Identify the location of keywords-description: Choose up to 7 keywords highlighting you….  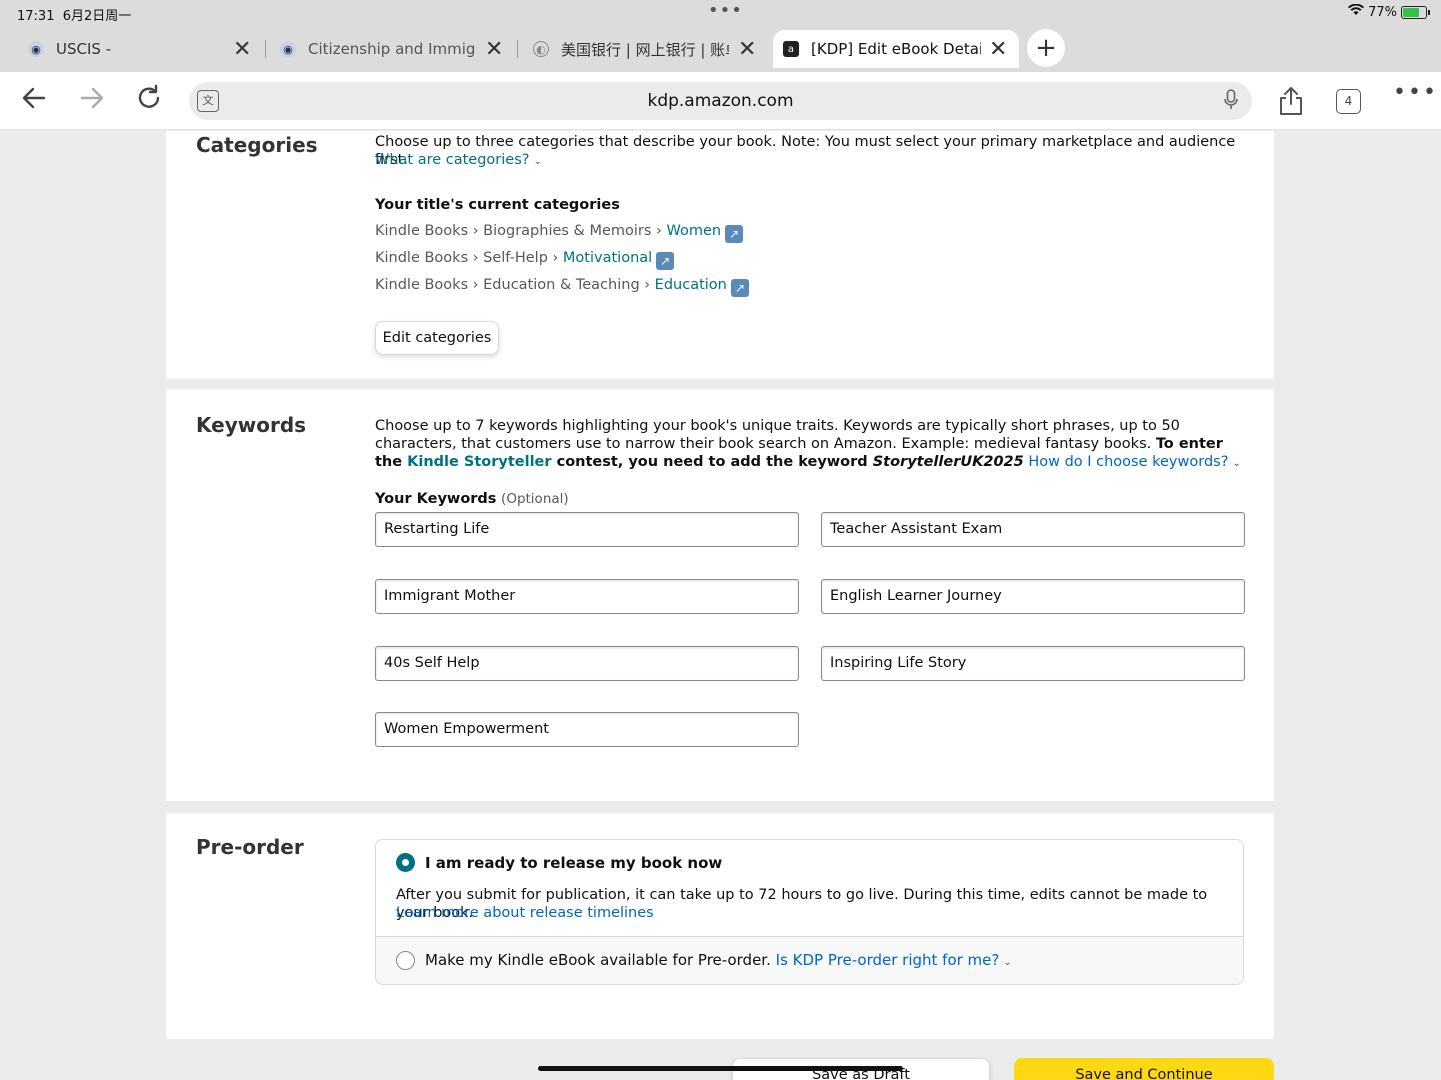
(808, 444).